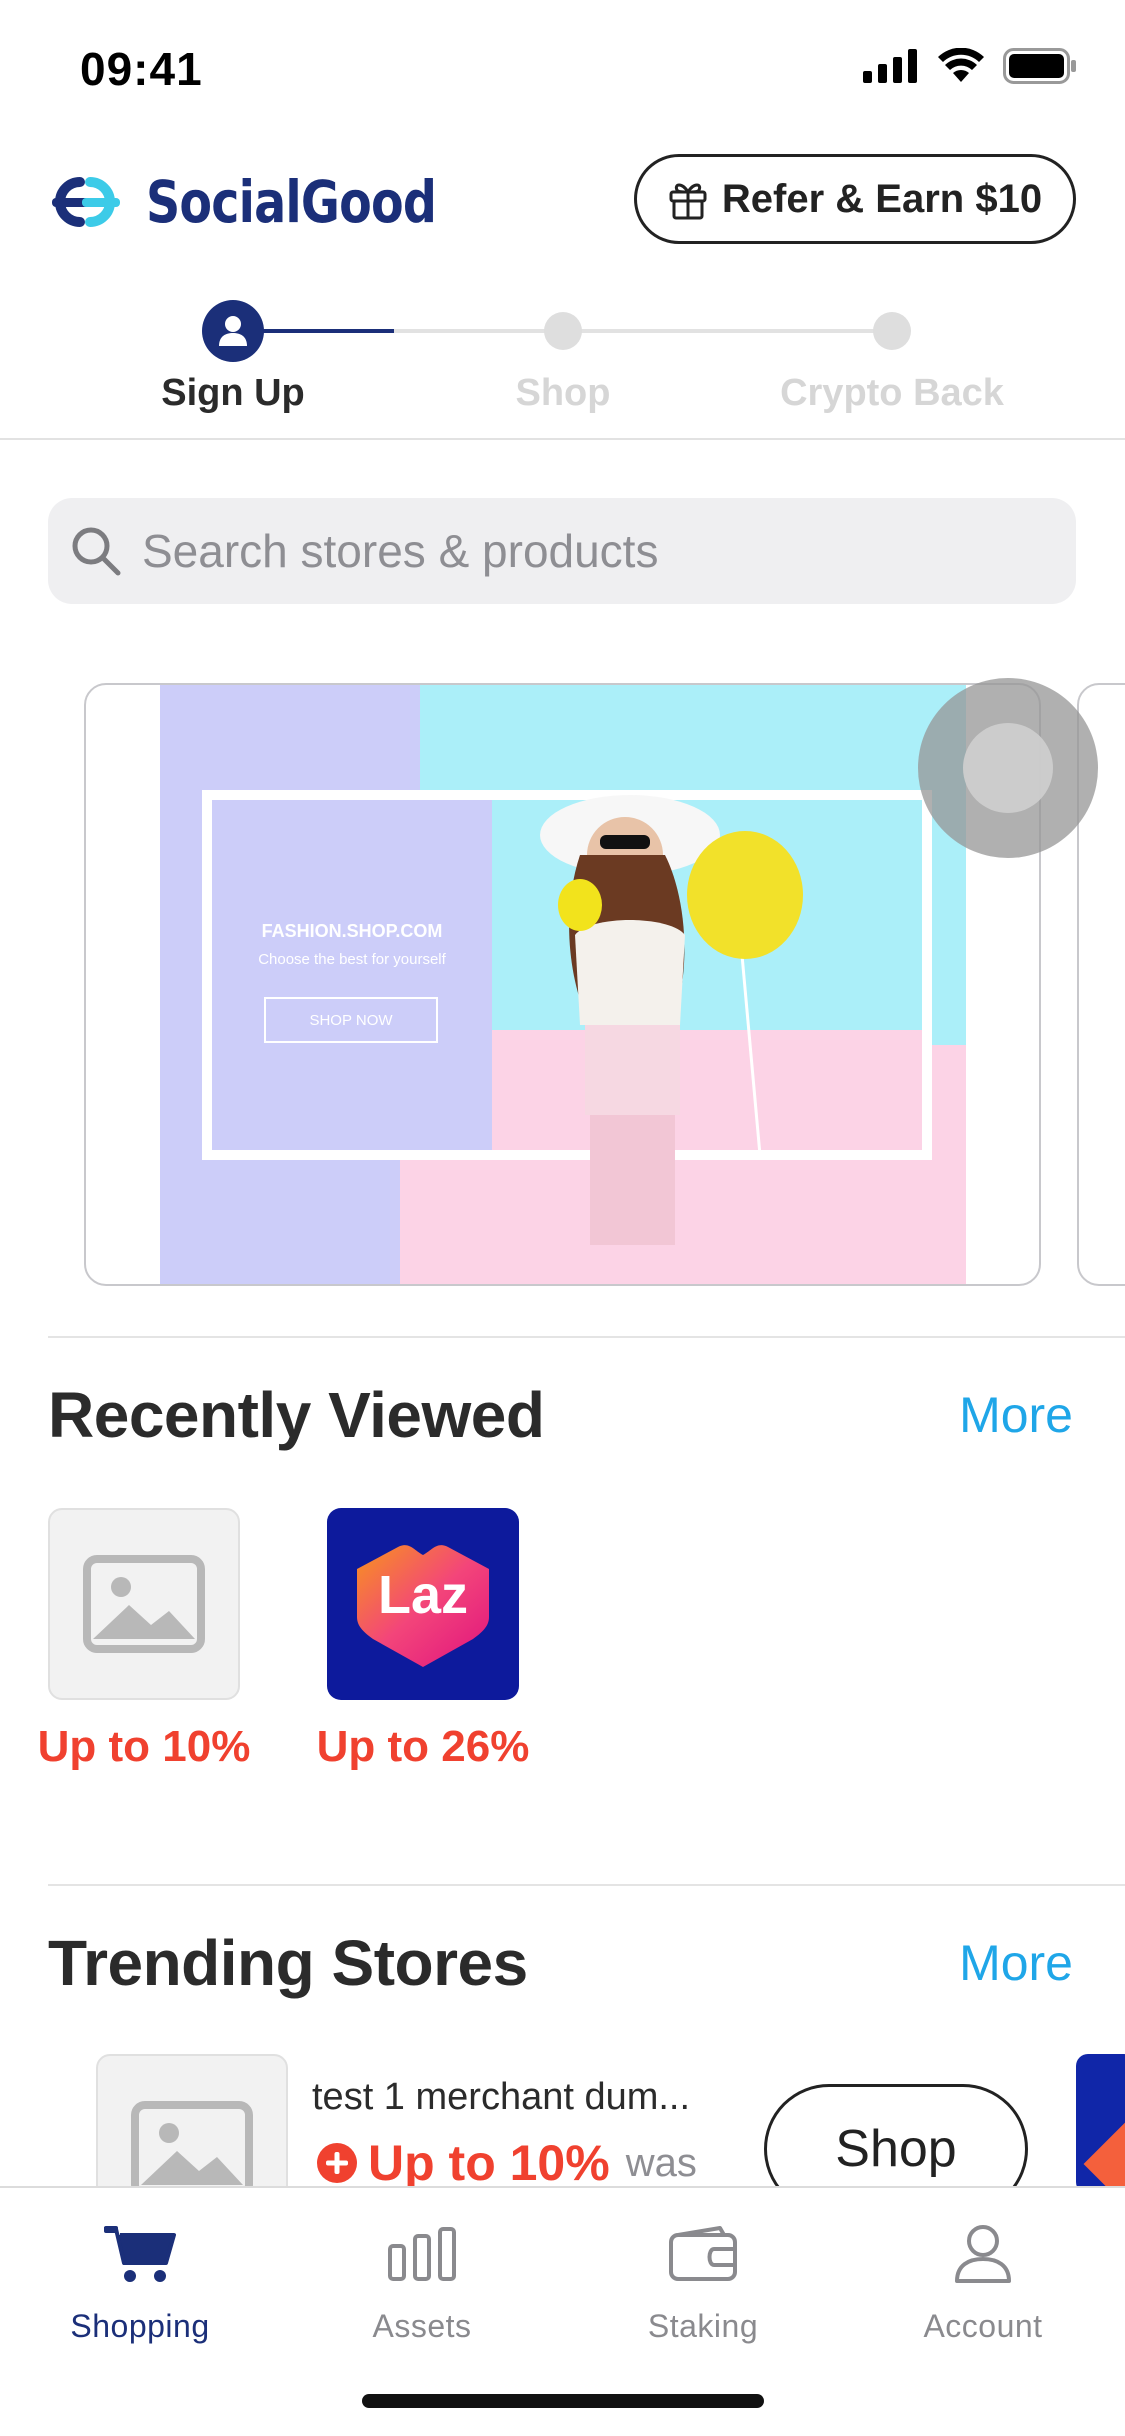 The width and height of the screenshot is (1125, 2436). Describe the element at coordinates (961, 65) in the screenshot. I see `wifi-icon` at that location.